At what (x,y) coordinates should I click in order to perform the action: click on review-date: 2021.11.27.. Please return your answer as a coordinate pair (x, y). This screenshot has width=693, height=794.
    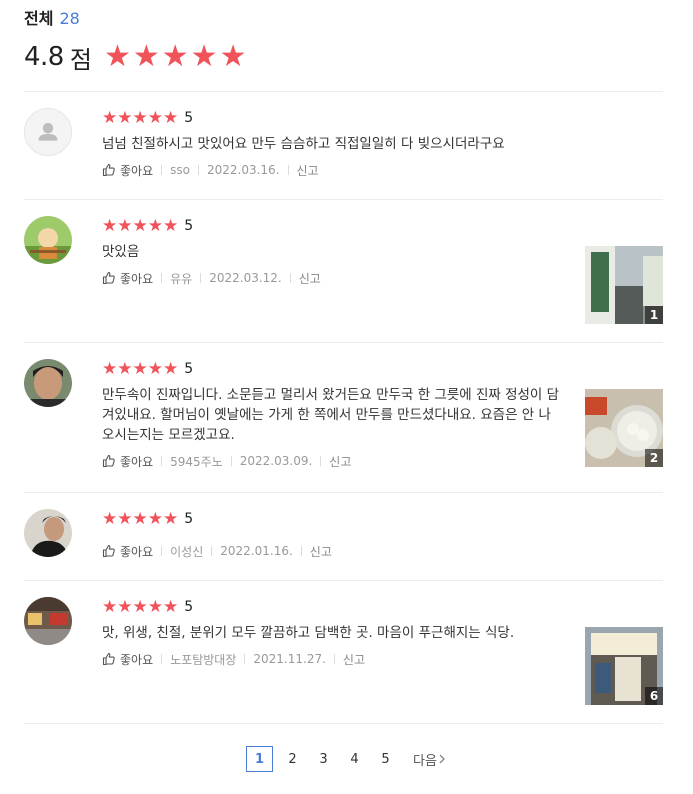
    Looking at the image, I should click on (289, 659).